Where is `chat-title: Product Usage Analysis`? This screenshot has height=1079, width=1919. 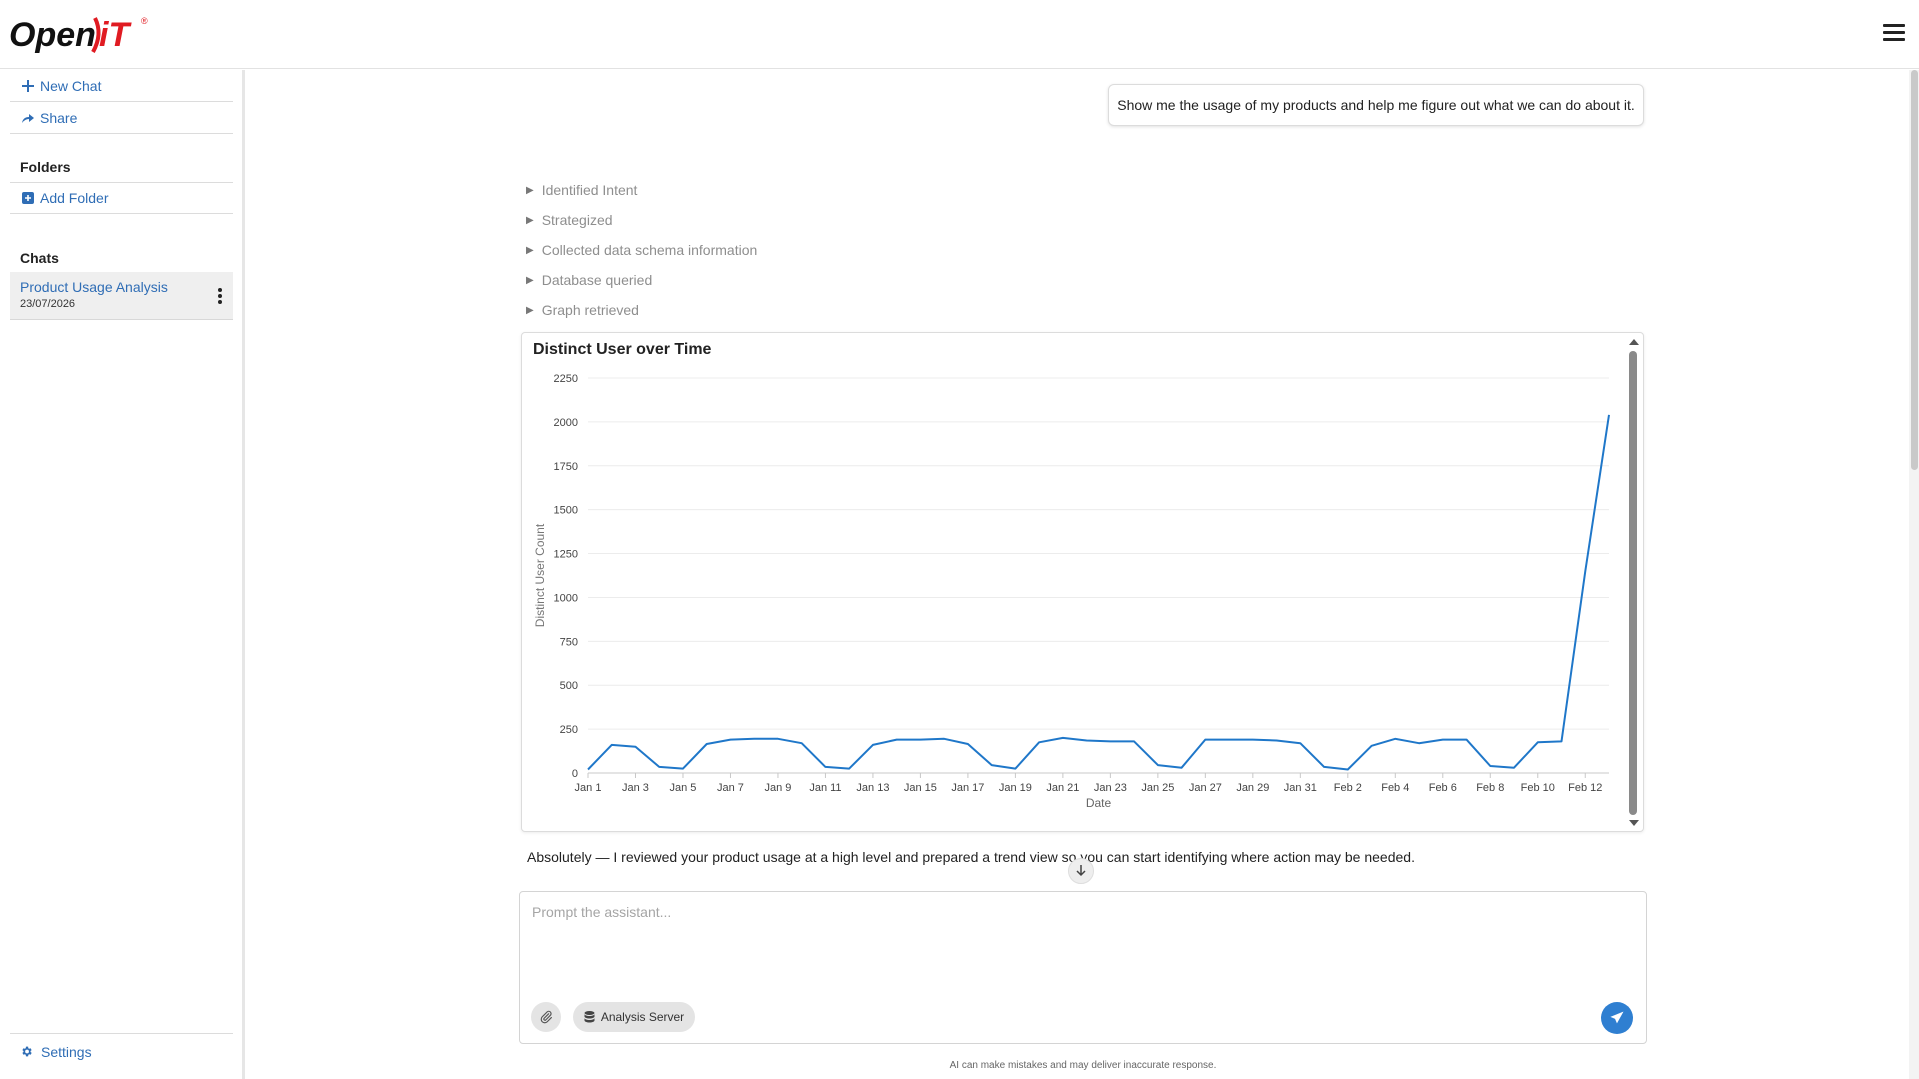 chat-title: Product Usage Analysis is located at coordinates (94, 287).